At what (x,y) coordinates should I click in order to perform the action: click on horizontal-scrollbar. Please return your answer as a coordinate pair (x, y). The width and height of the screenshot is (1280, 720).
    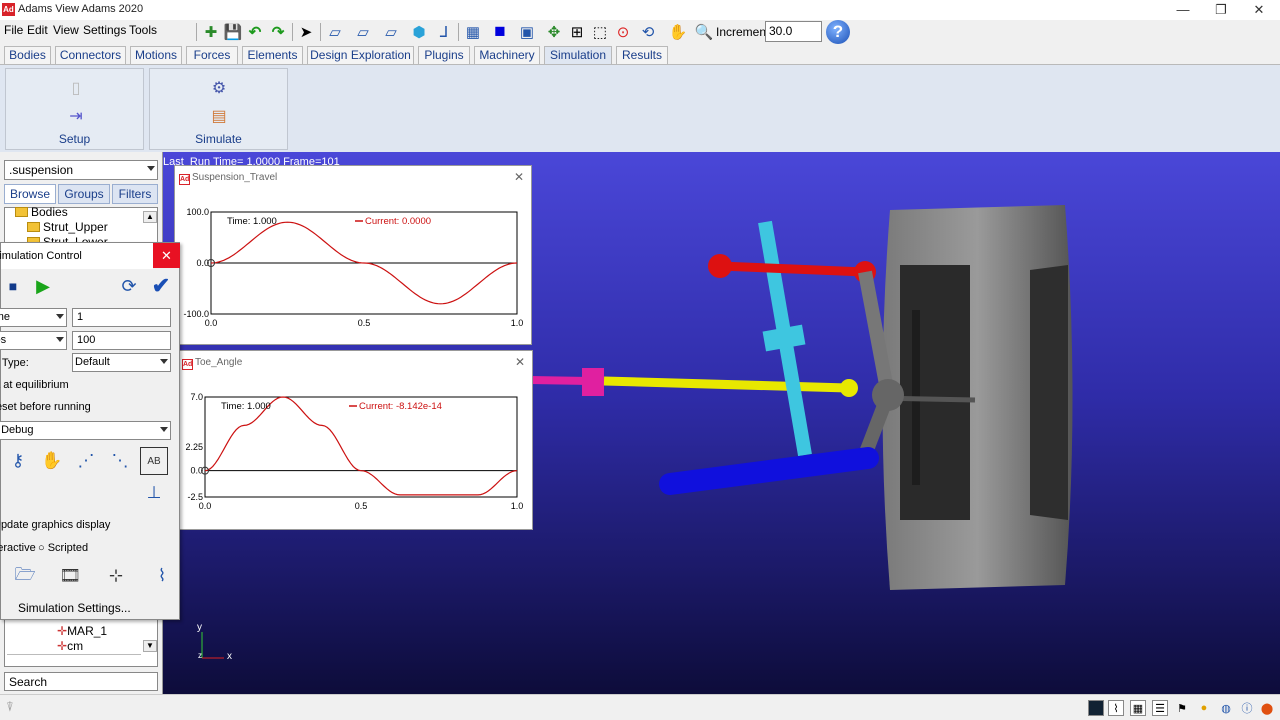
    Looking at the image, I should click on (74, 659).